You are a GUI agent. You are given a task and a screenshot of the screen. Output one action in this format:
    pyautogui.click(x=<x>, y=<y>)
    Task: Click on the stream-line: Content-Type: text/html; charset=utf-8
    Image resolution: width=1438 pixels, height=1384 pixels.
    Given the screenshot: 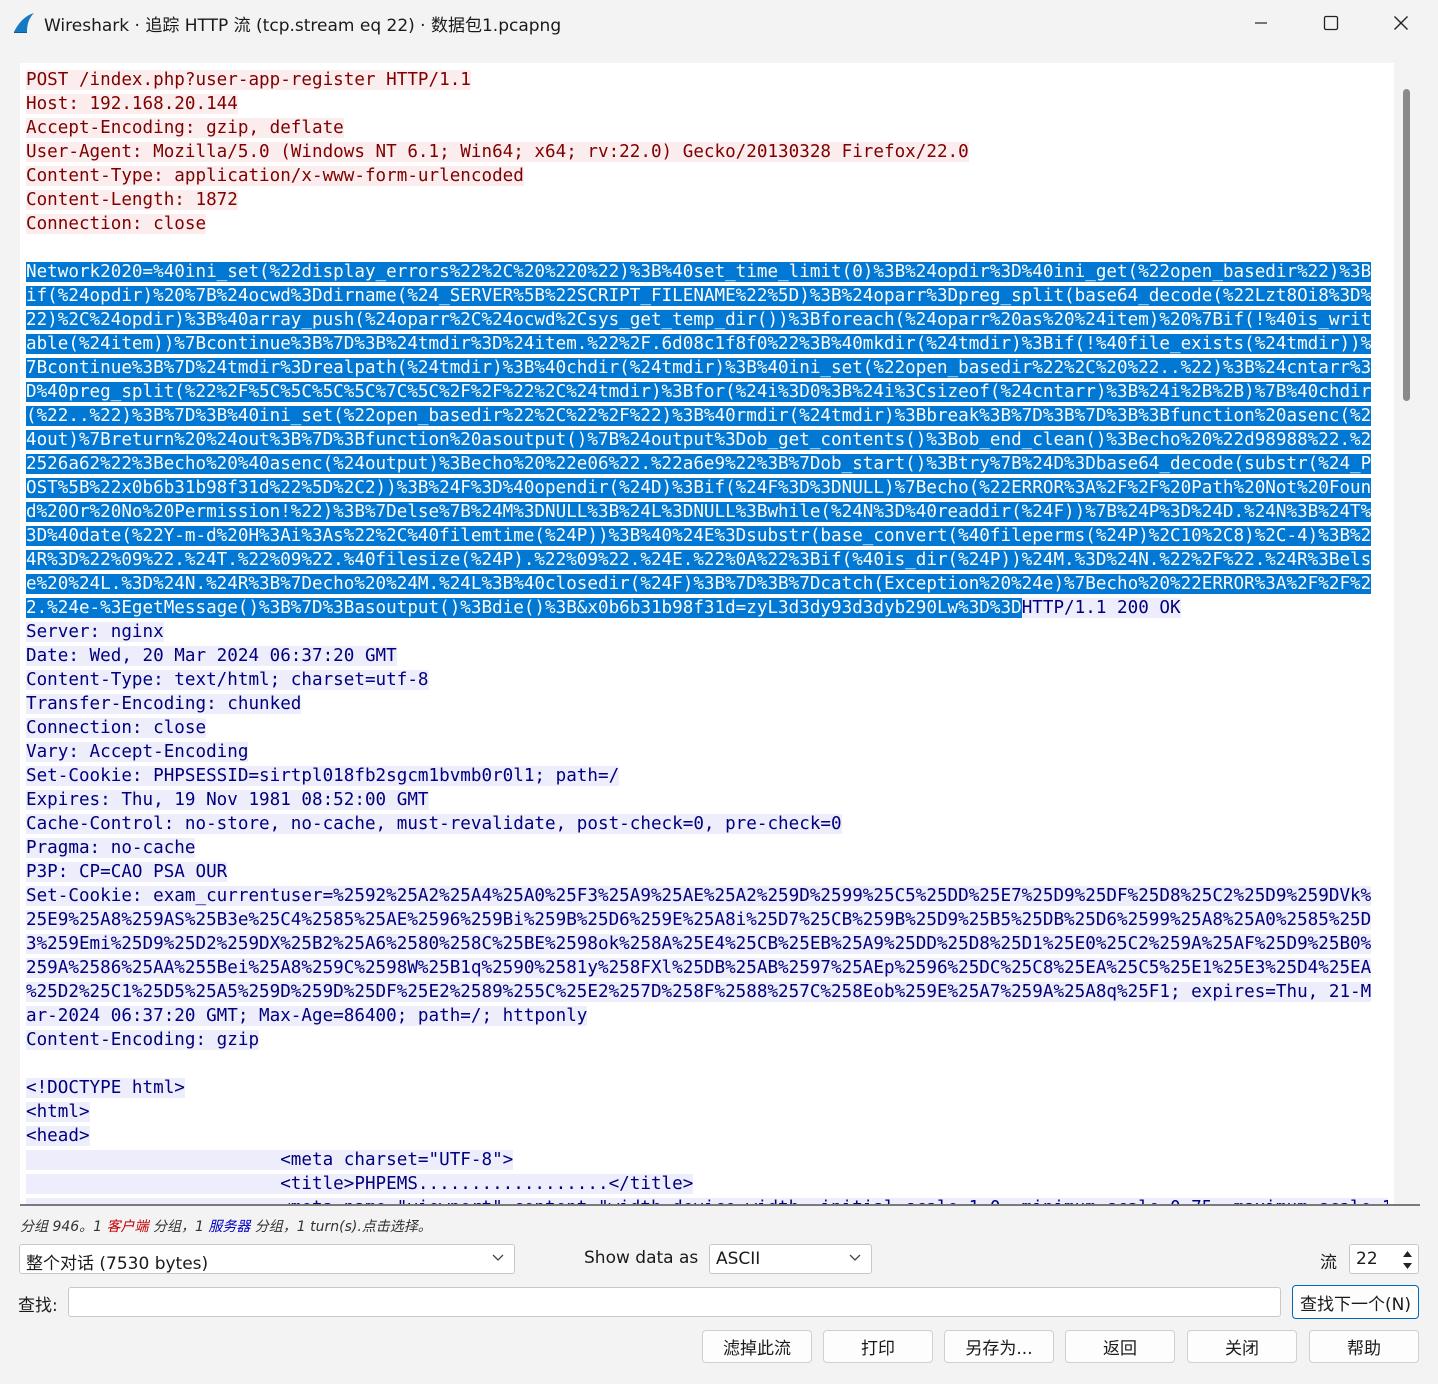 What is the action you would take?
    pyautogui.click(x=707, y=680)
    